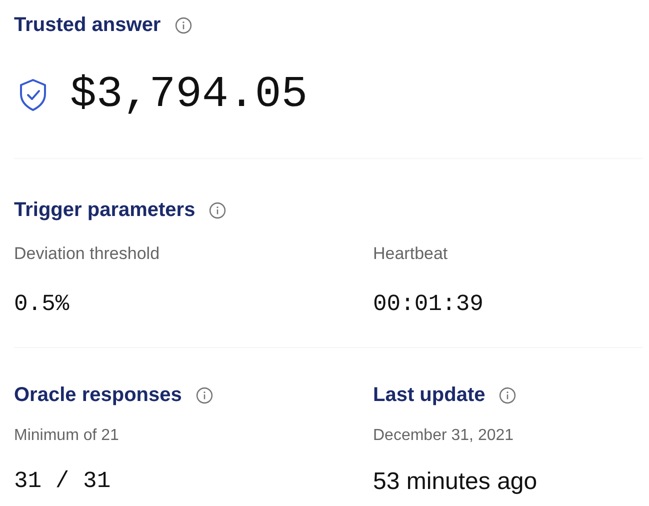  Describe the element at coordinates (87, 254) in the screenshot. I see `parameter-label: Deviation threshold` at that location.